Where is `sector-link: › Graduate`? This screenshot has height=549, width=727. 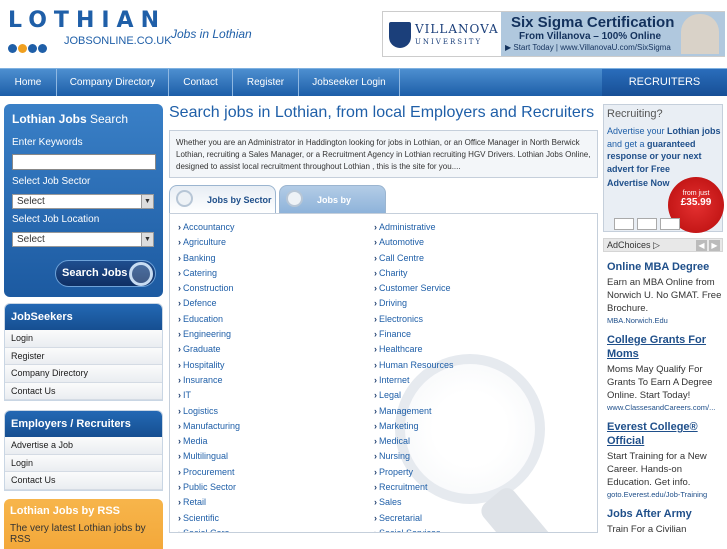 sector-link: › Graduate is located at coordinates (209, 351).